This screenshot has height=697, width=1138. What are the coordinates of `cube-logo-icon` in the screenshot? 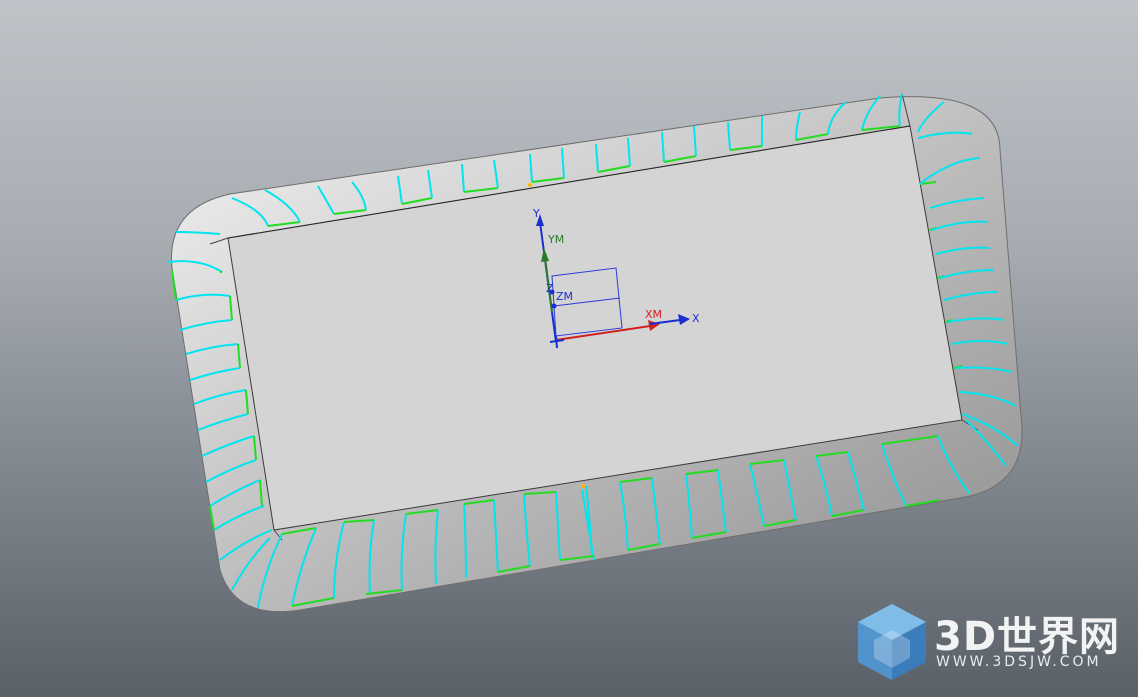 It's located at (892, 642).